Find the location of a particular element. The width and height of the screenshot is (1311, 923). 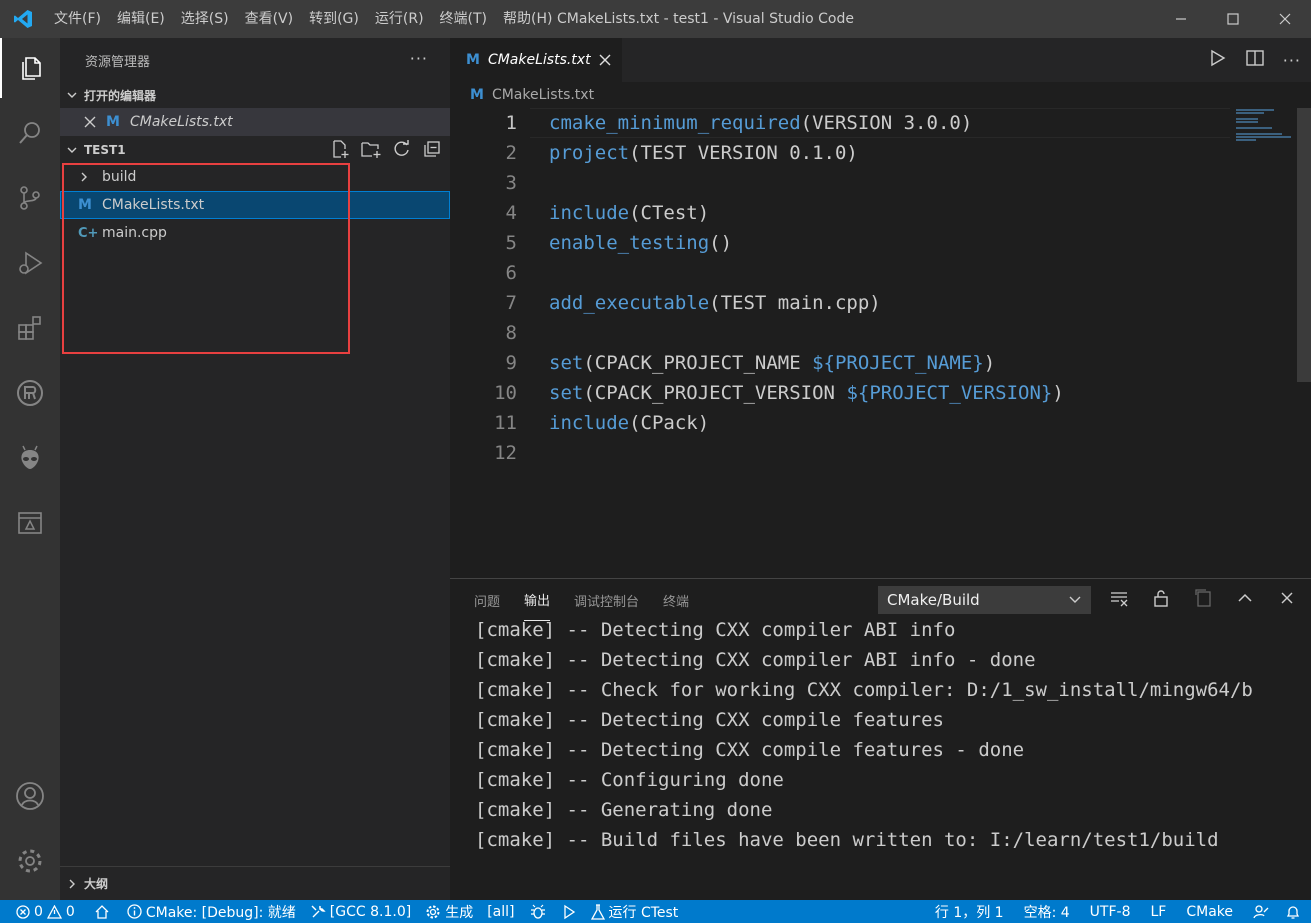

debug-bug-icon is located at coordinates (538, 911).